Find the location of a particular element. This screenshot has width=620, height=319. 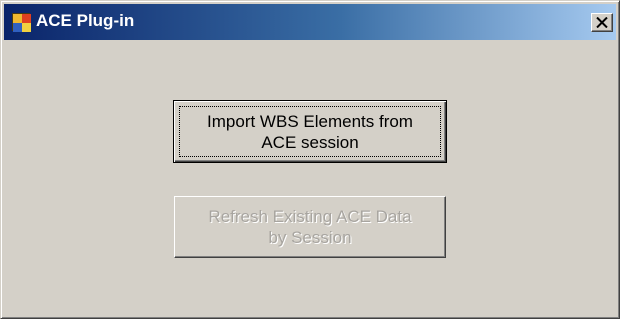

close-icon is located at coordinates (602, 22).